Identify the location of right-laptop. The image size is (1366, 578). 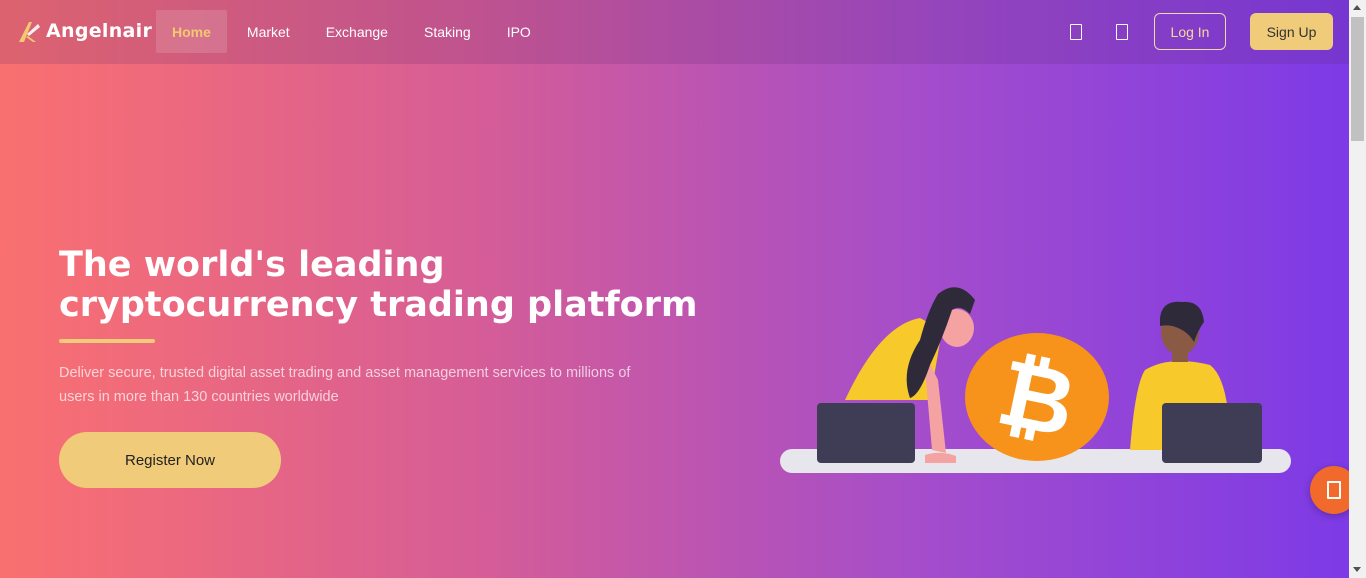
(1212, 433).